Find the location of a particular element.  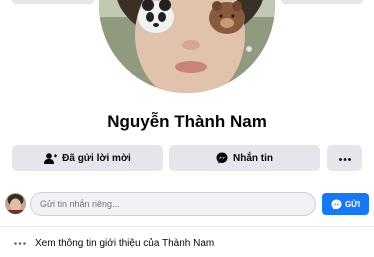

friend-request-sent-button: Đã gửi lời mời is located at coordinates (87, 158).